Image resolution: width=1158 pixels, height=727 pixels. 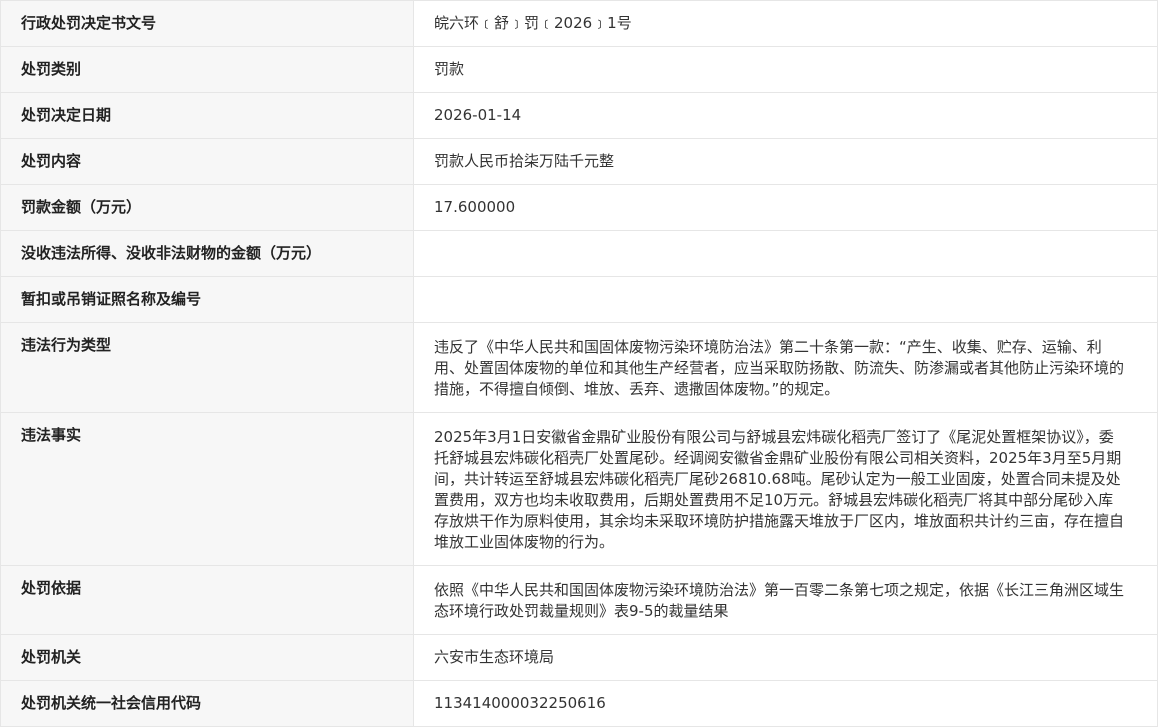 I want to click on penalty-content-label: 处罚内容, so click(x=207, y=161).